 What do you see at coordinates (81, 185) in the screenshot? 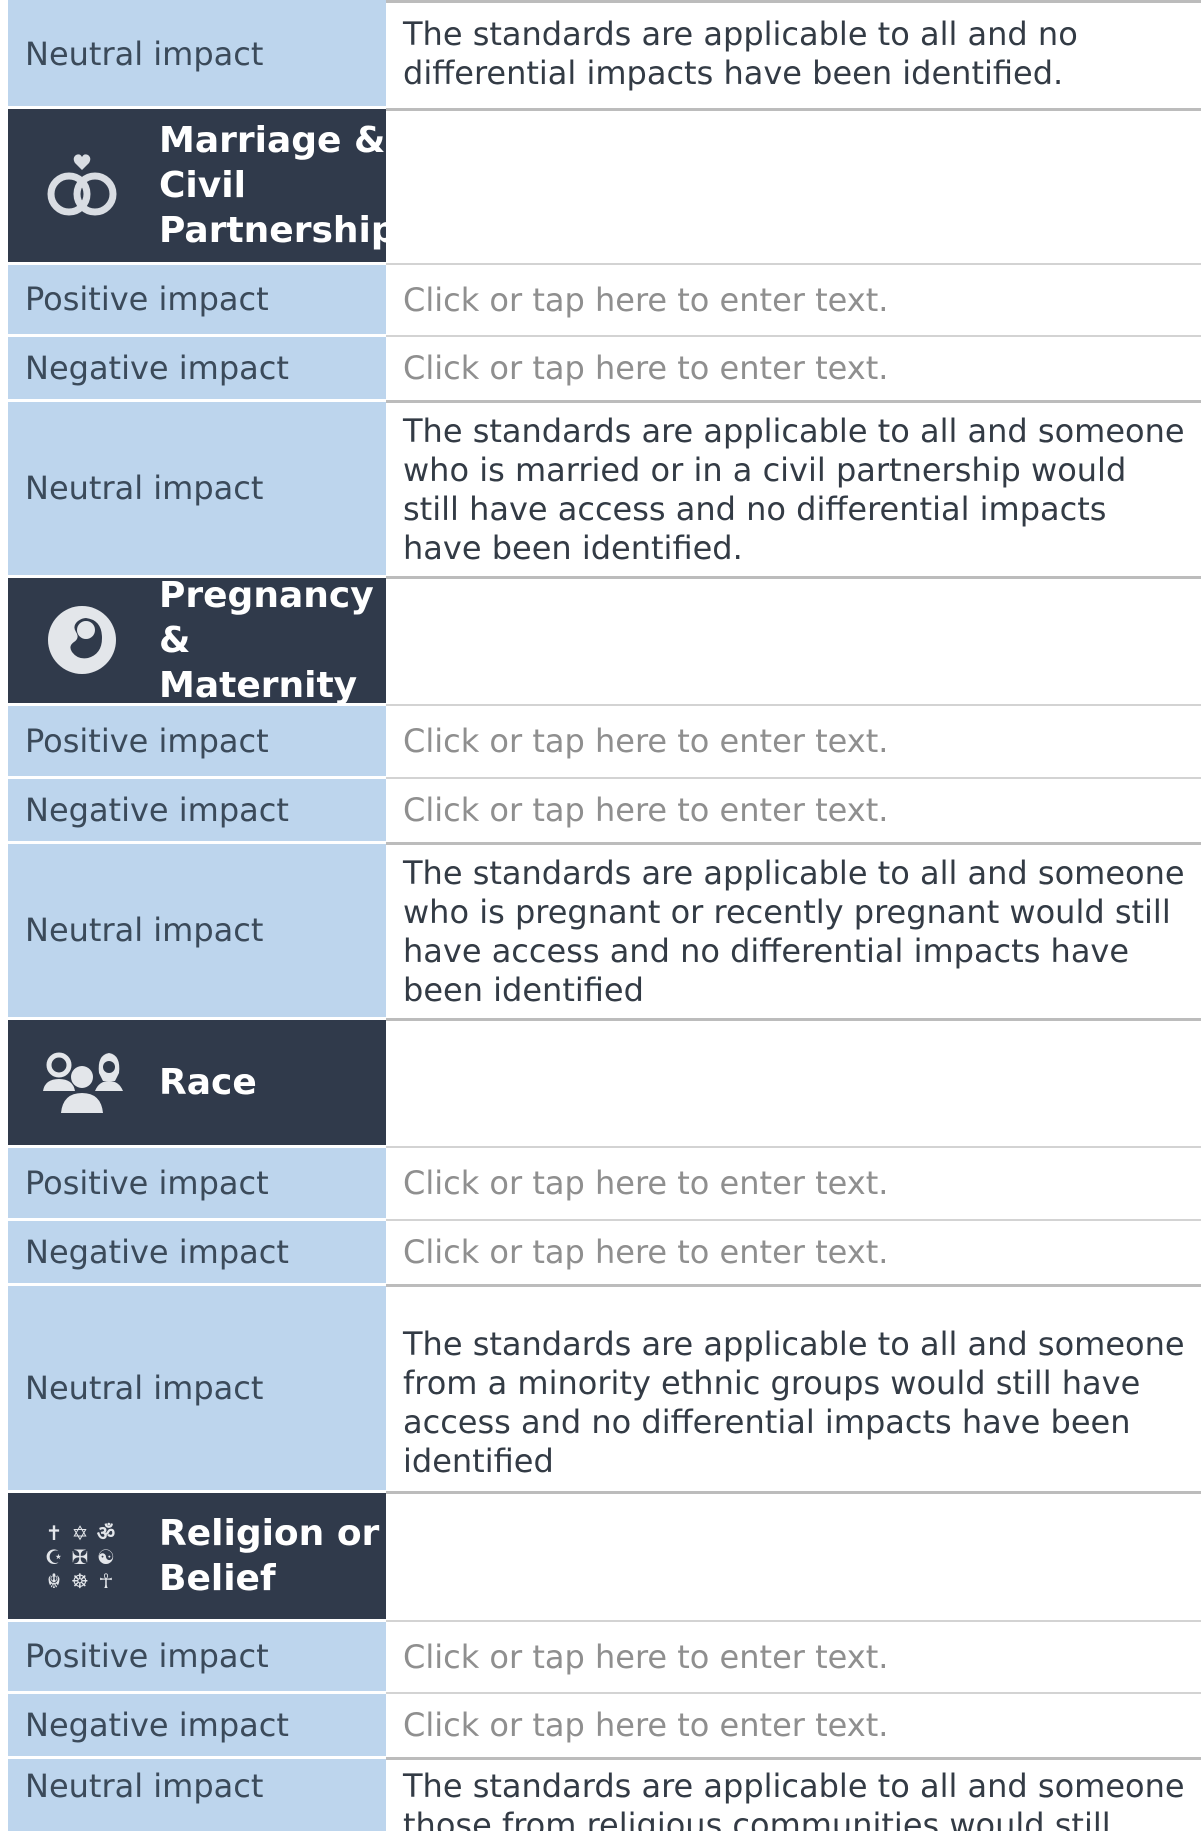
I see `wedding-rings-icon` at bounding box center [81, 185].